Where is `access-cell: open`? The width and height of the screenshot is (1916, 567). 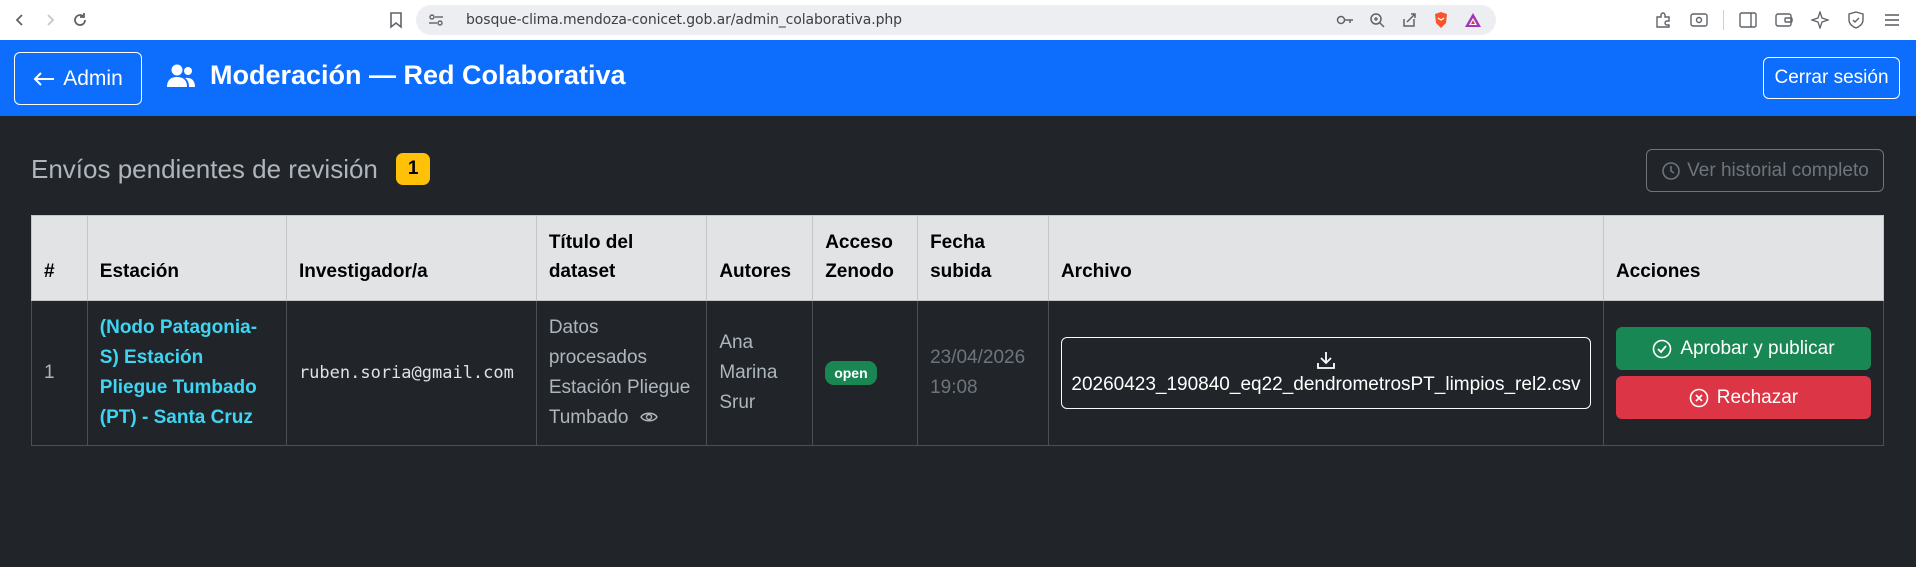
access-cell: open is located at coordinates (865, 373).